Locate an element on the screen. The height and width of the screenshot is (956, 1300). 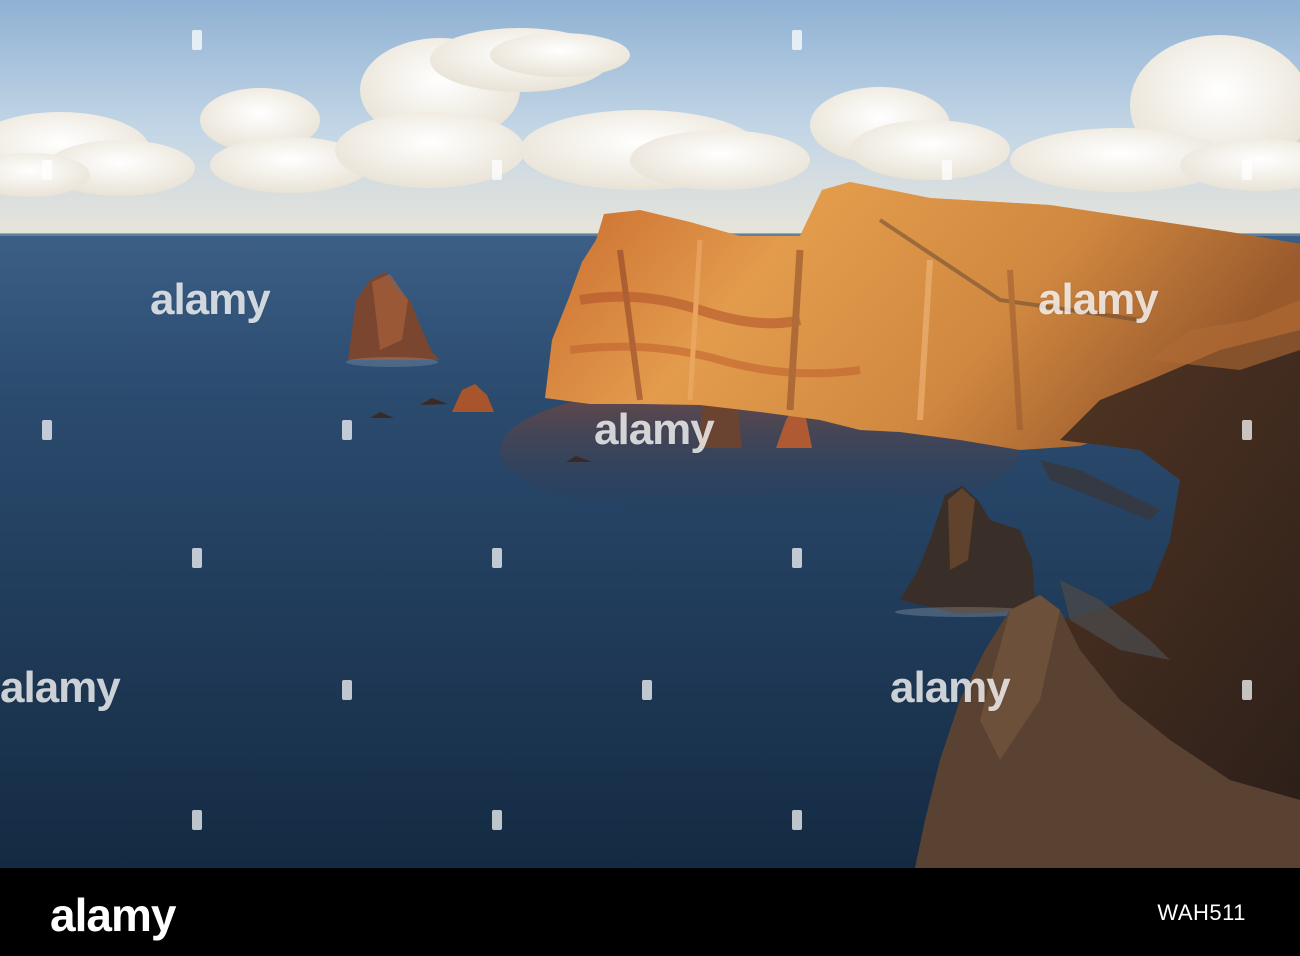
alamy-logo: alamy is located at coordinates (113, 915).